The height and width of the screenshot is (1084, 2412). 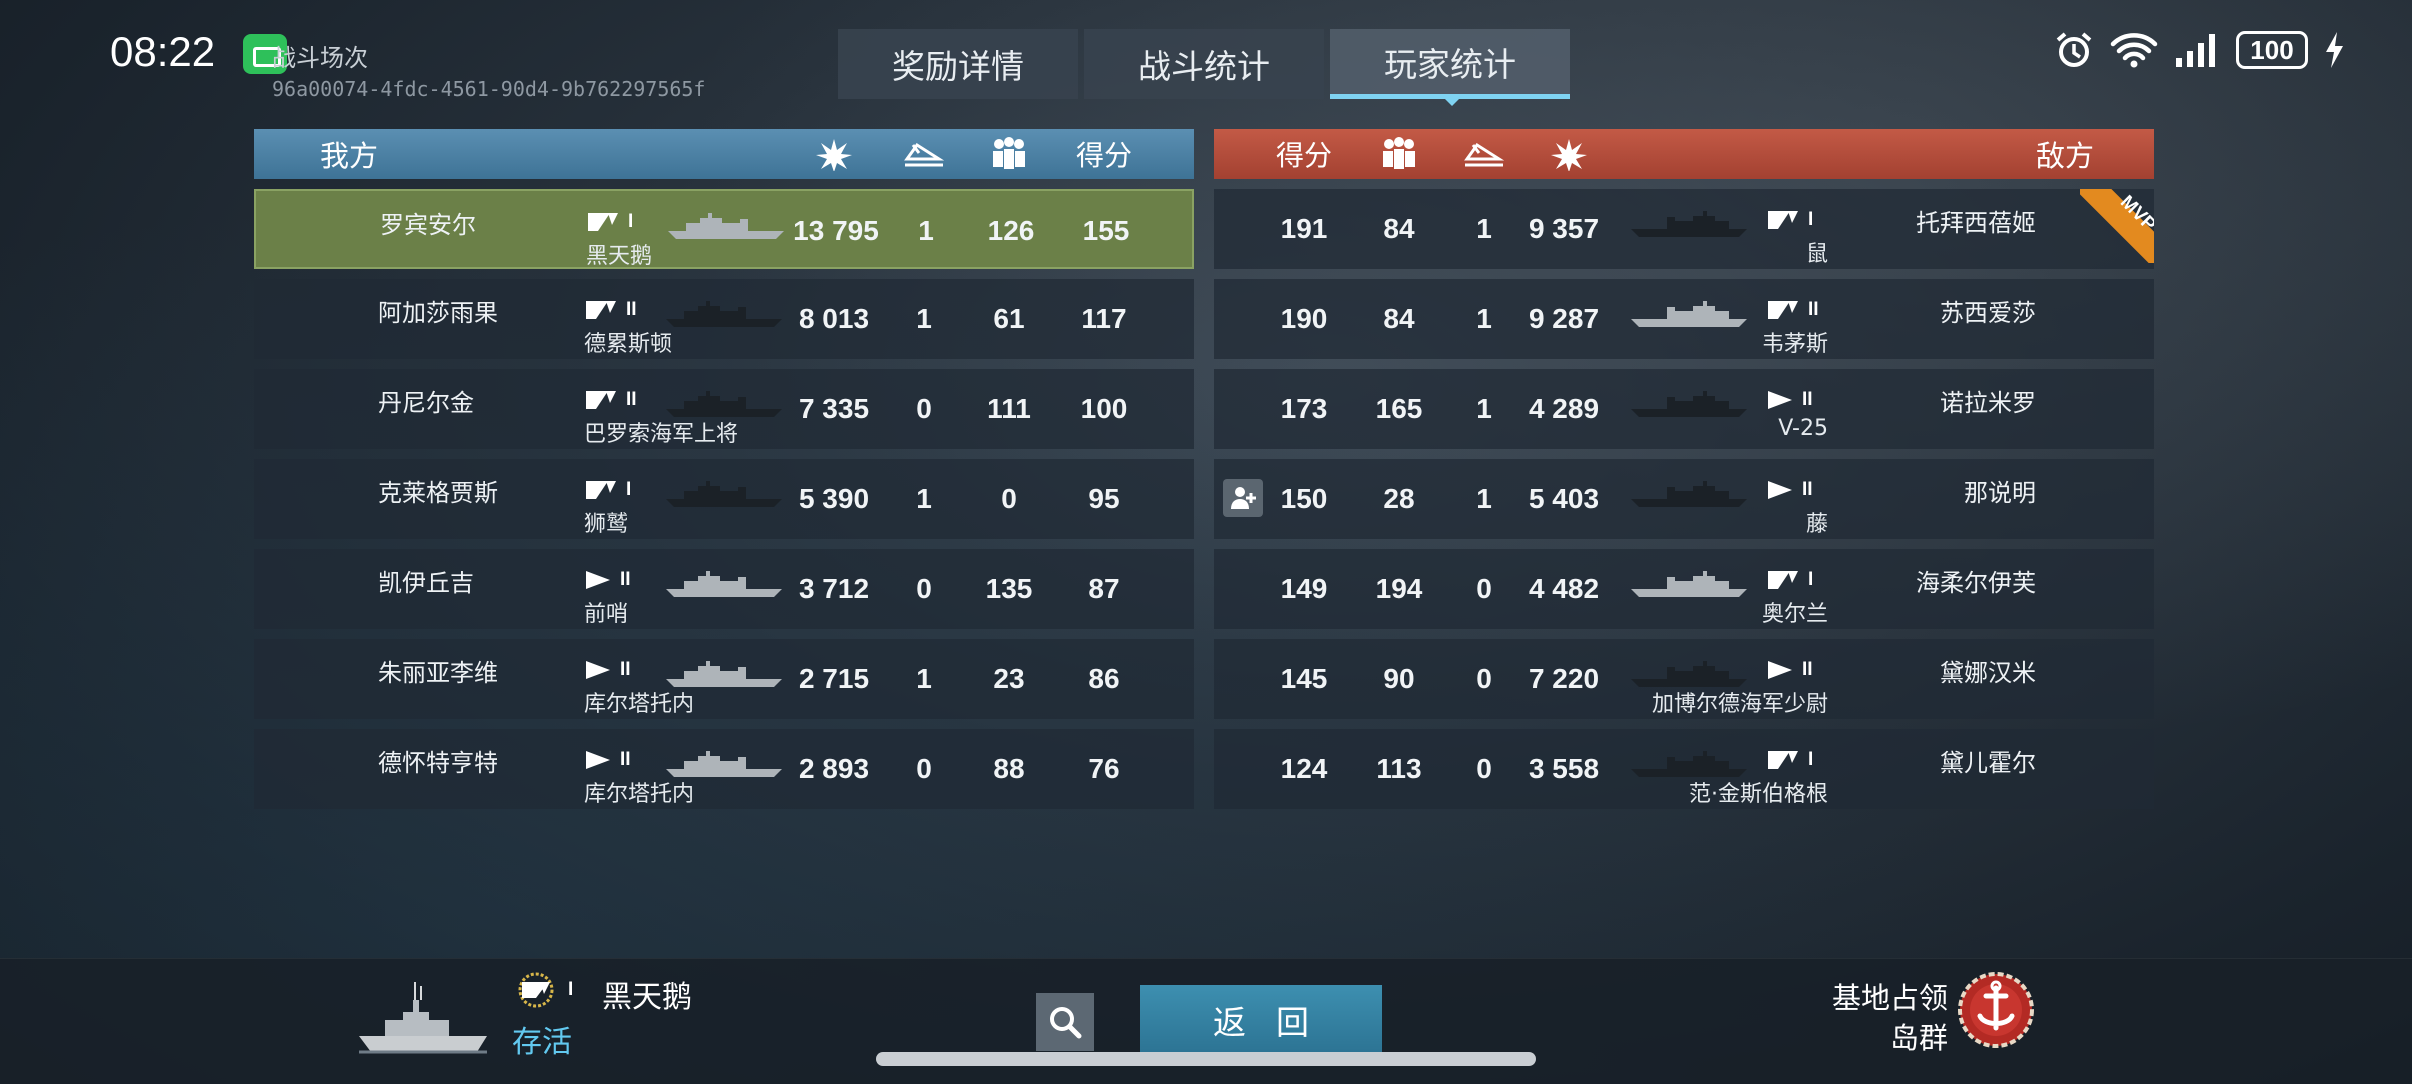 I want to click on enemy-team-title: 敌方, so click(x=2064, y=156).